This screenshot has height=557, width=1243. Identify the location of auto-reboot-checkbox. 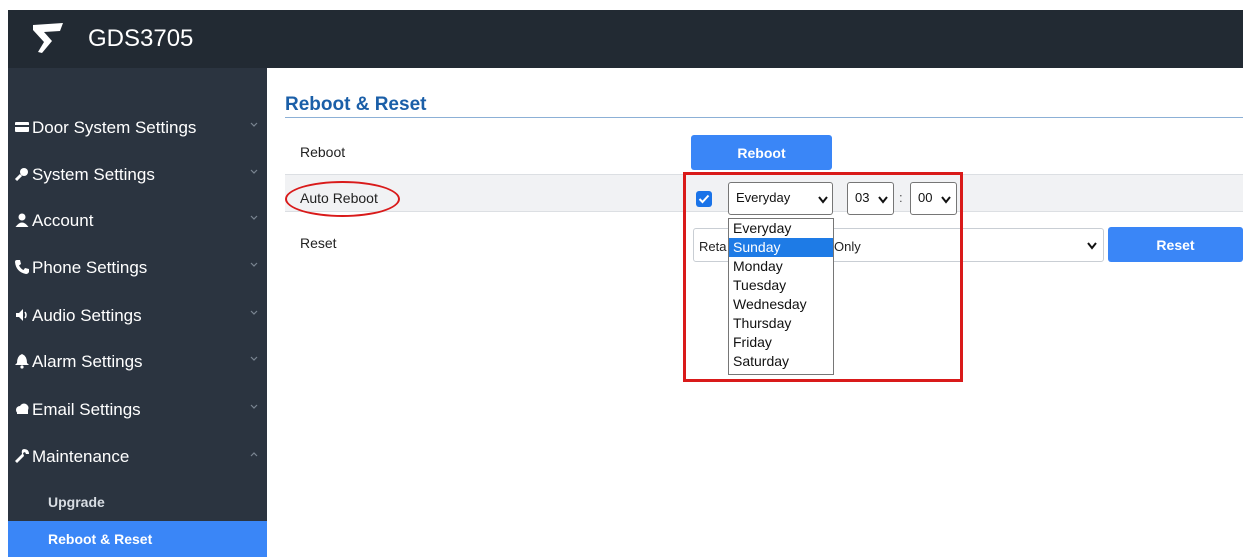
(704, 199).